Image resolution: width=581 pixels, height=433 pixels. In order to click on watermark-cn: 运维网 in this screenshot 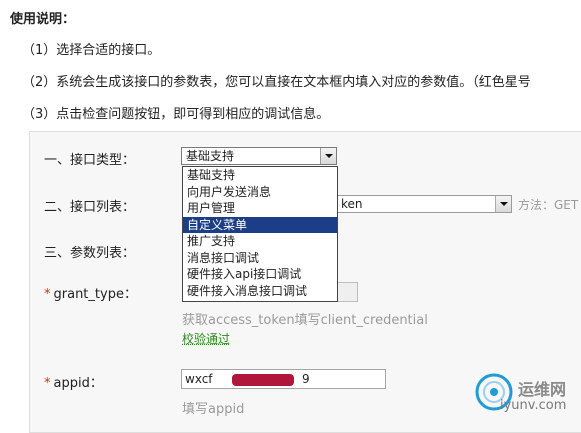, I will do `click(542, 389)`.